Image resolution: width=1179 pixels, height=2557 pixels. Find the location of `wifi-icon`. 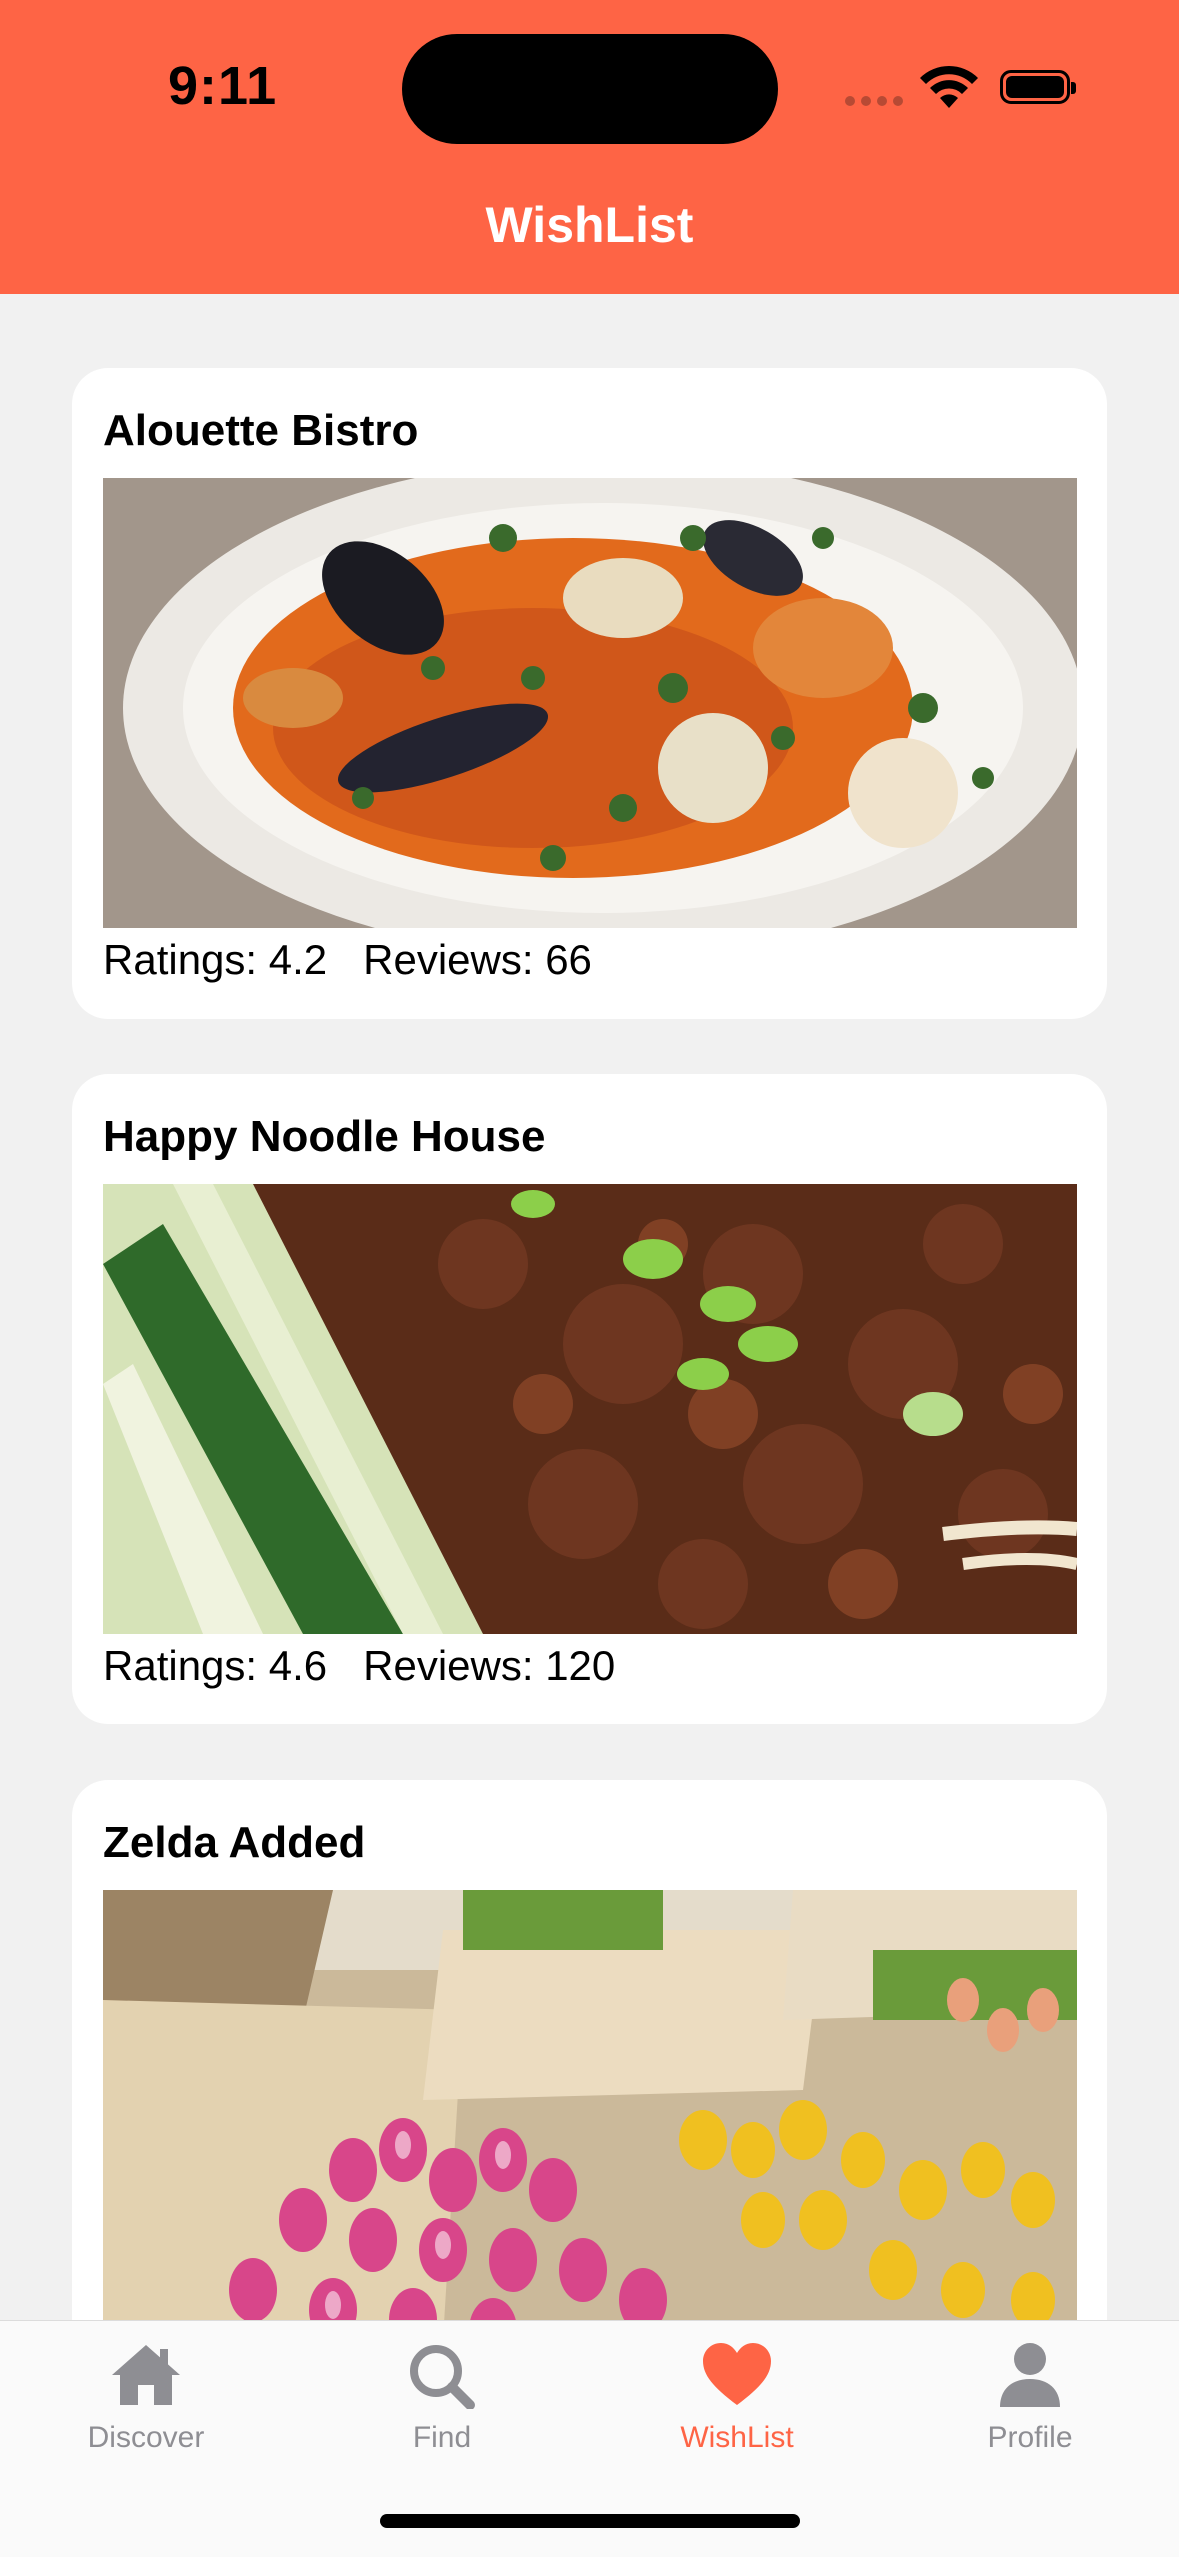

wifi-icon is located at coordinates (949, 86).